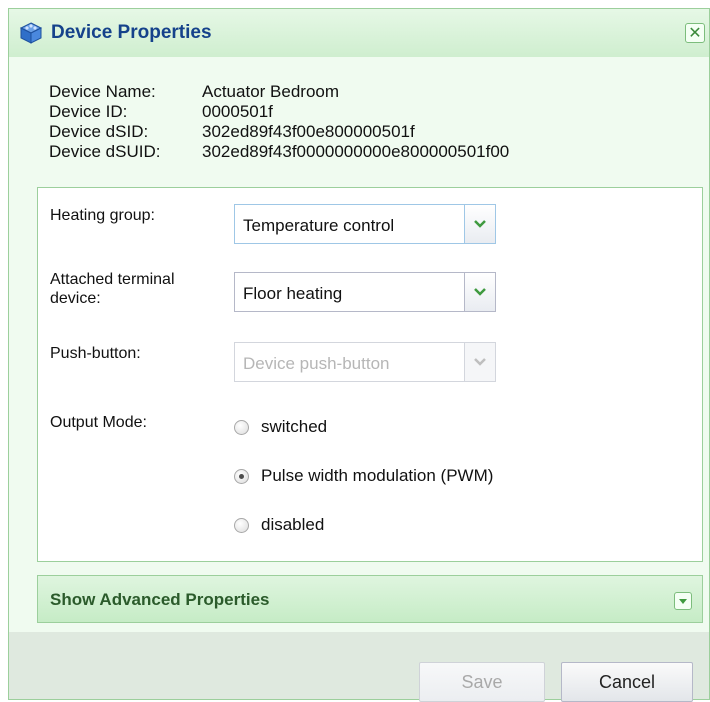  Describe the element at coordinates (112, 289) in the screenshot. I see `terminal-device-label: Attached terminal device:` at that location.